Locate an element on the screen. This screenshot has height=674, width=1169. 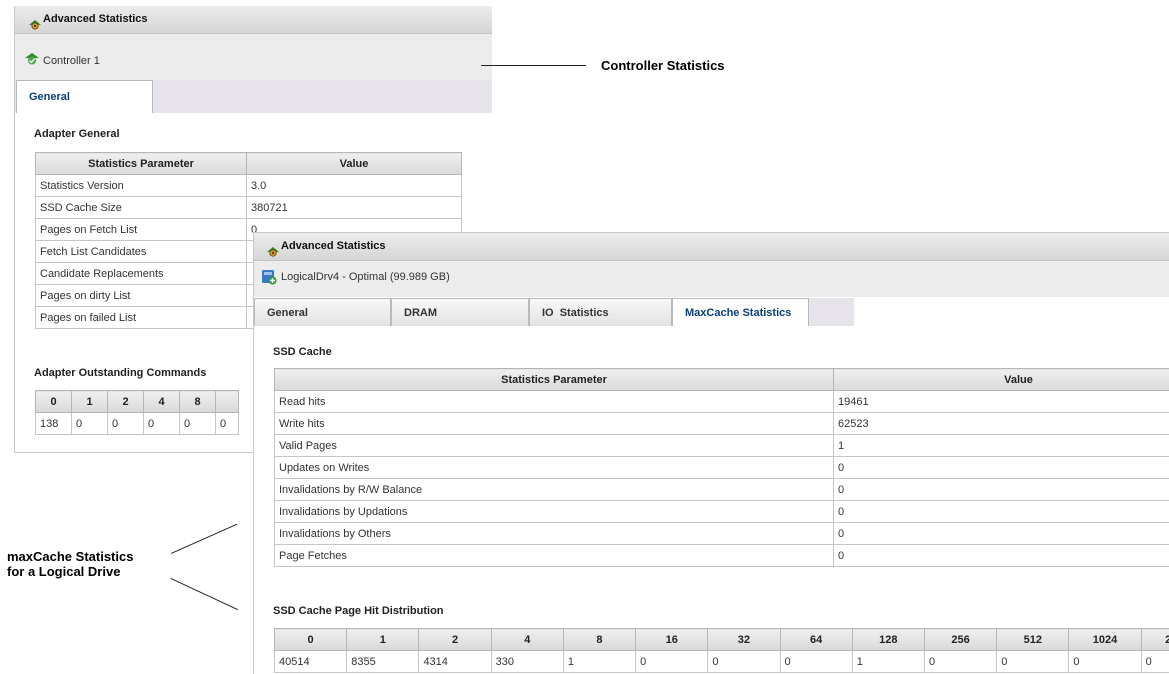
value-cell: 40514 is located at coordinates (311, 662).